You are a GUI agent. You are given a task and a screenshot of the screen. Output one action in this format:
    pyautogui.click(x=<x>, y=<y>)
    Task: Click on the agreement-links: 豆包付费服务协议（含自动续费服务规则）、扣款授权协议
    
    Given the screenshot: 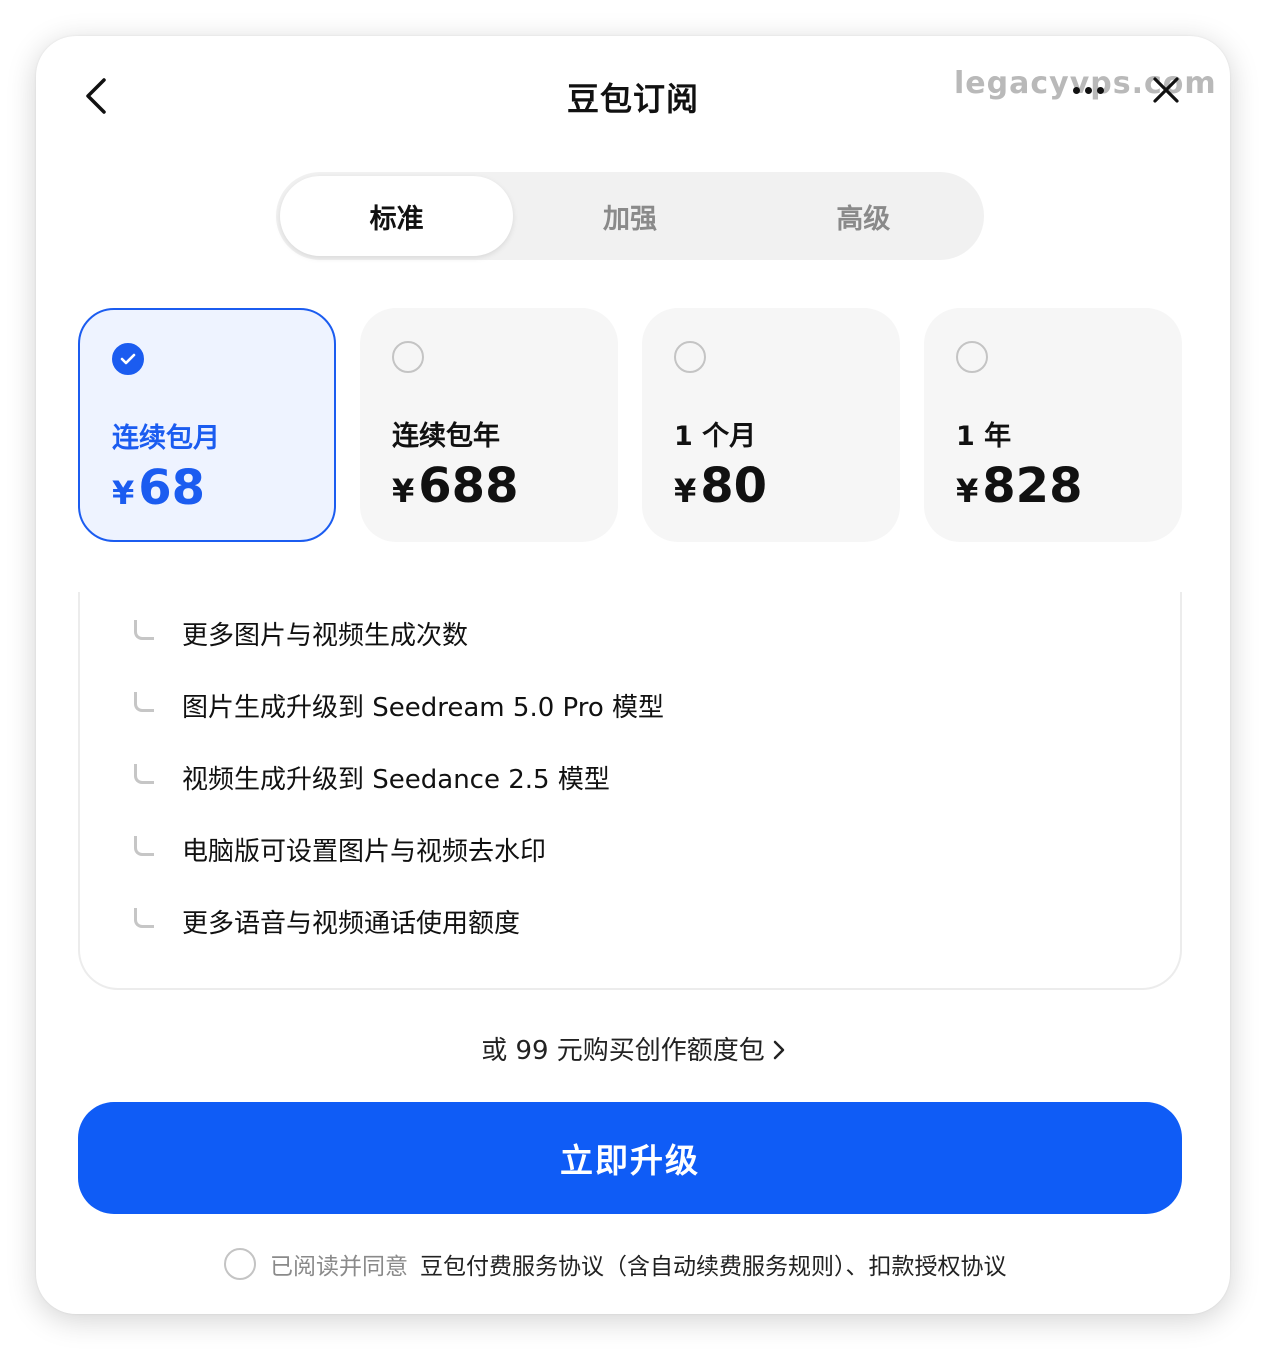 What is the action you would take?
    pyautogui.click(x=713, y=1264)
    